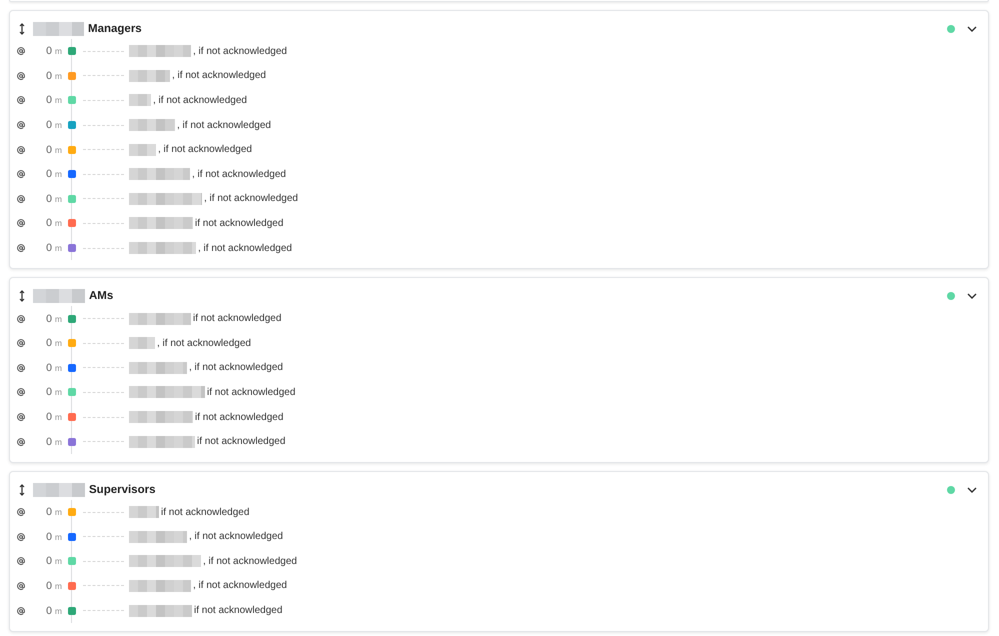  What do you see at coordinates (122, 490) in the screenshot?
I see `group-title: Supervisors` at bounding box center [122, 490].